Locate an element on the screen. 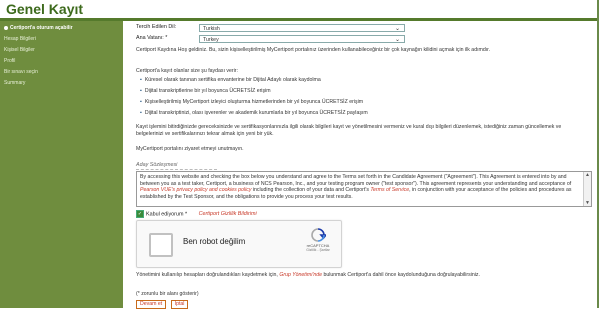  sidebar-item-exam: Bir sınavı seçin is located at coordinates (61, 72).